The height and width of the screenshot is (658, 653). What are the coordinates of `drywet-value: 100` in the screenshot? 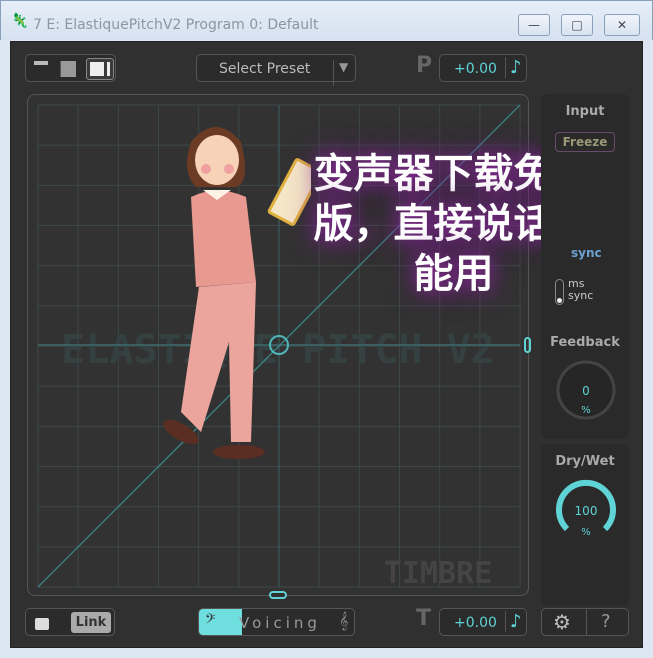 It's located at (586, 511).